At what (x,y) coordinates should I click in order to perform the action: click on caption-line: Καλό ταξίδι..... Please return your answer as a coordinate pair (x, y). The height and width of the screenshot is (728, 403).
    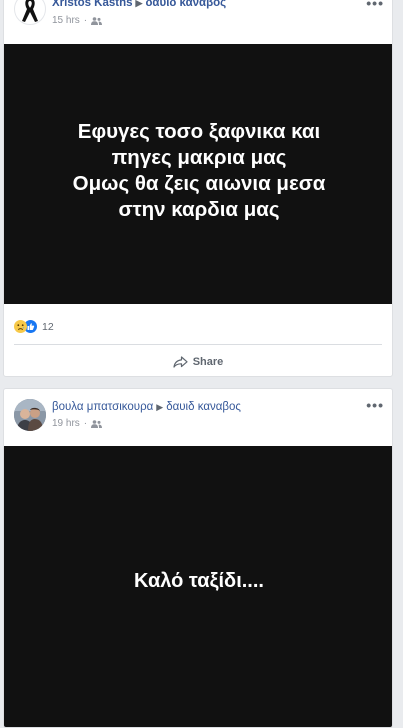
    Looking at the image, I should click on (199, 581).